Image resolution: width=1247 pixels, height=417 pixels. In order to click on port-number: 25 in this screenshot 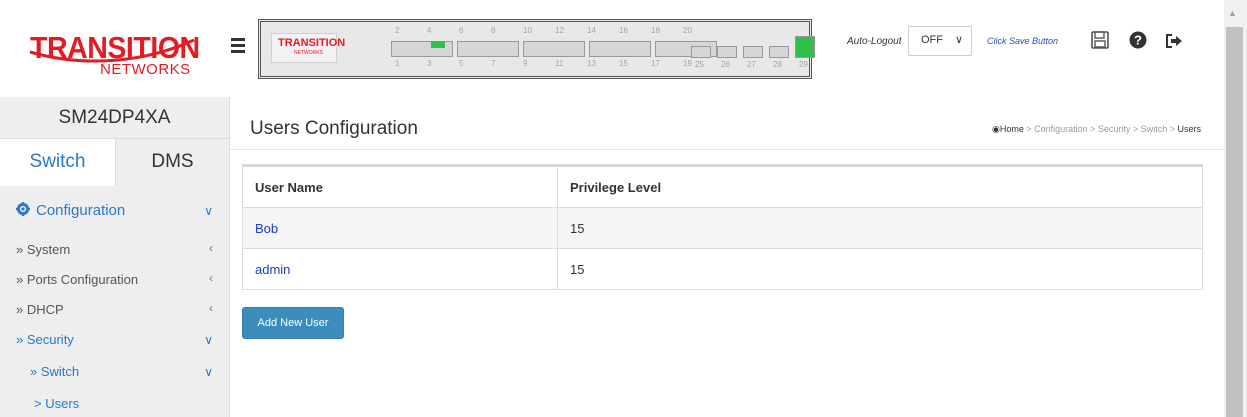, I will do `click(699, 64)`.